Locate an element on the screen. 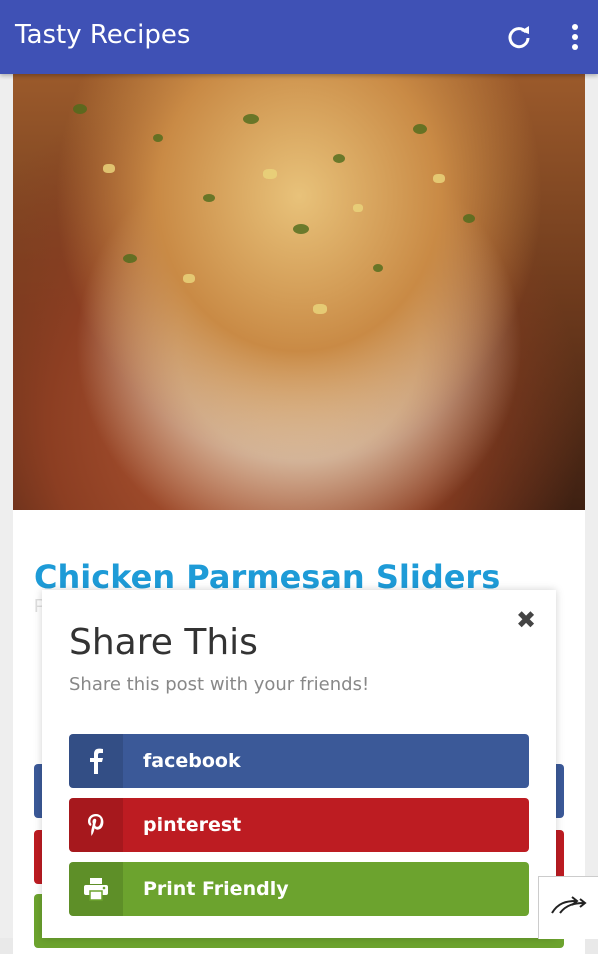 This screenshot has height=954, width=598. share-arrow-icon is located at coordinates (569, 908).